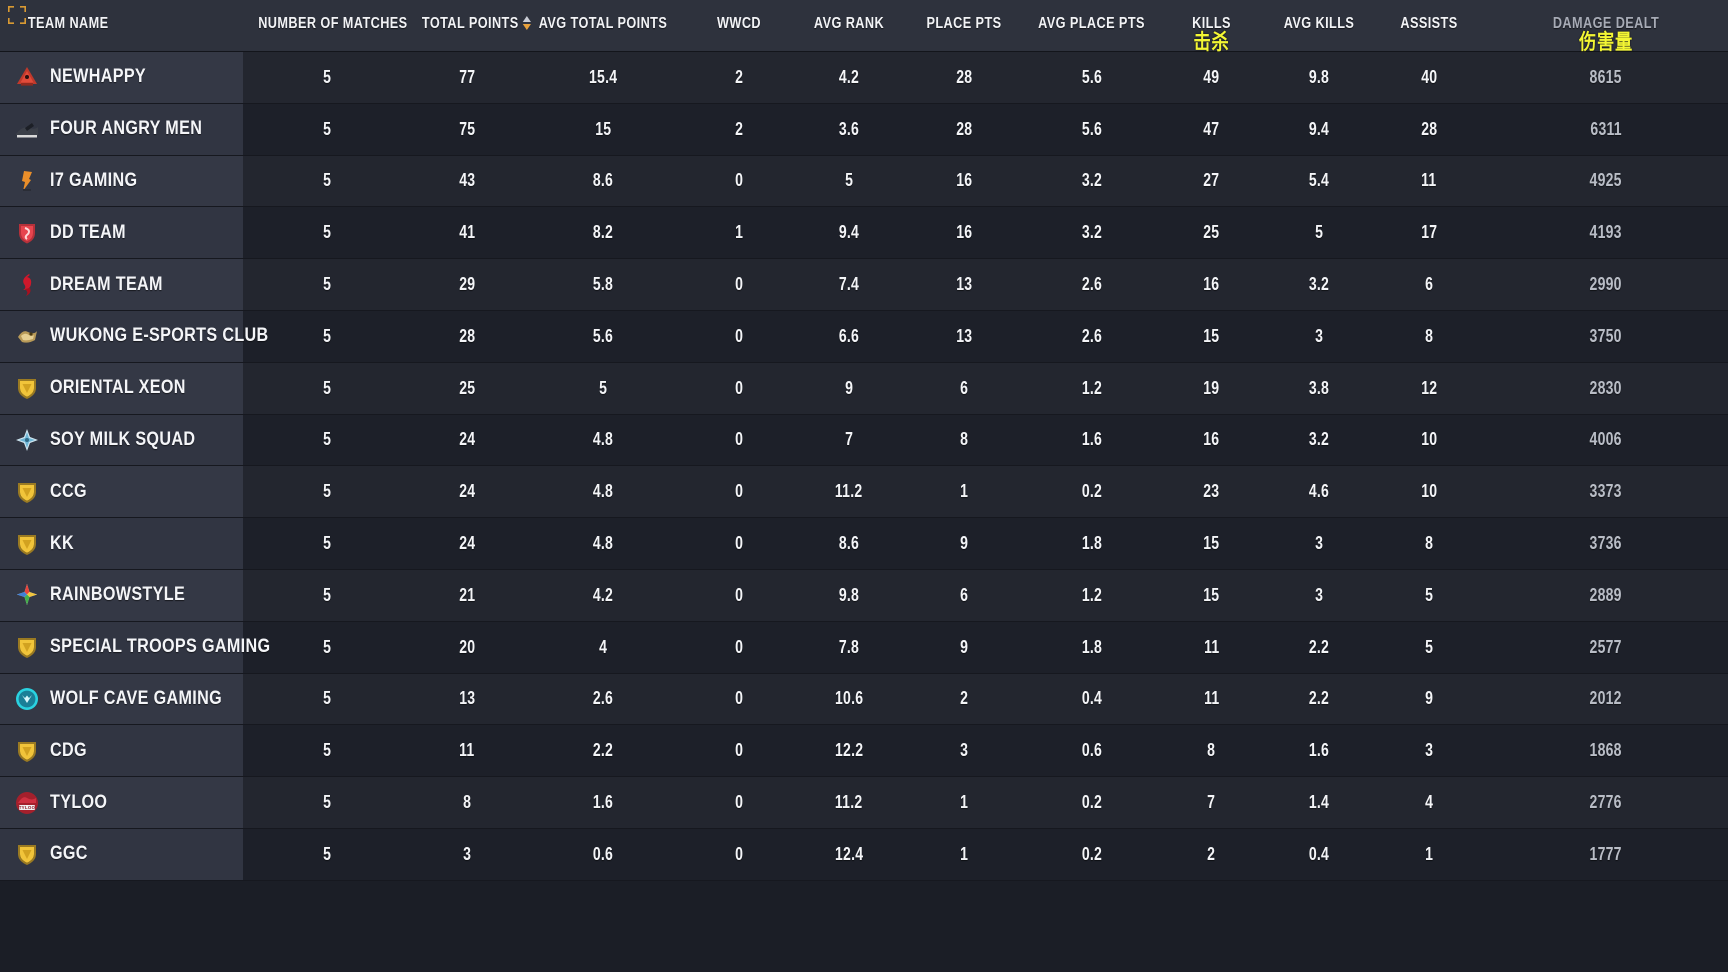 The height and width of the screenshot is (972, 1728). What do you see at coordinates (964, 232) in the screenshot?
I see `cell-value: 16` at bounding box center [964, 232].